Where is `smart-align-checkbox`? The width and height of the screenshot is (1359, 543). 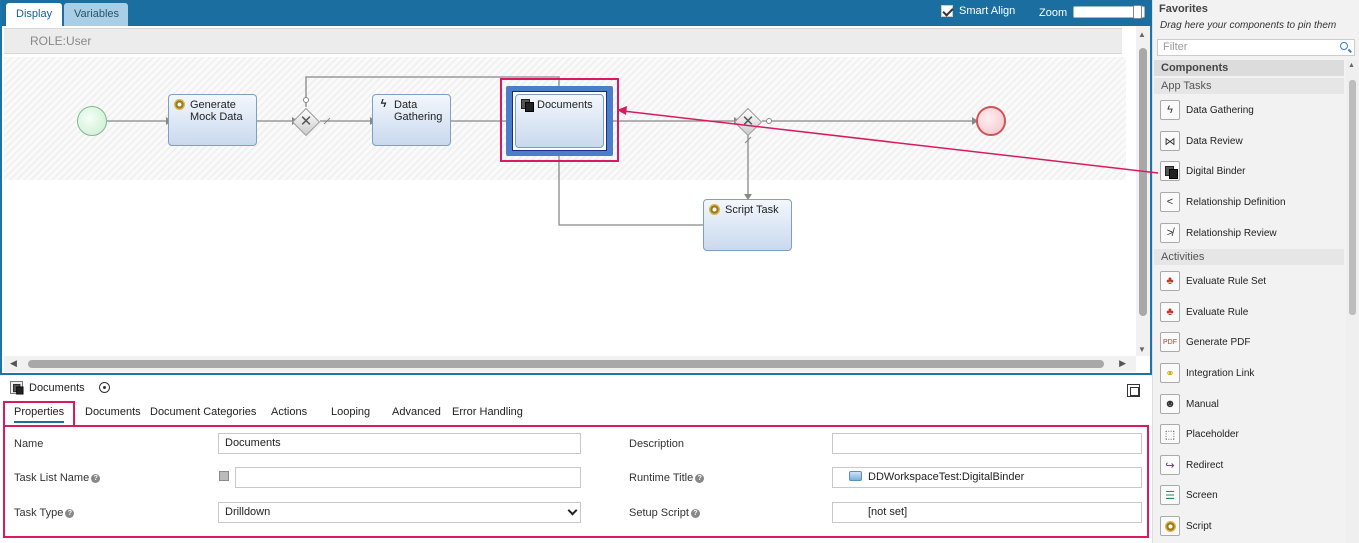
smart-align-checkbox is located at coordinates (947, 11).